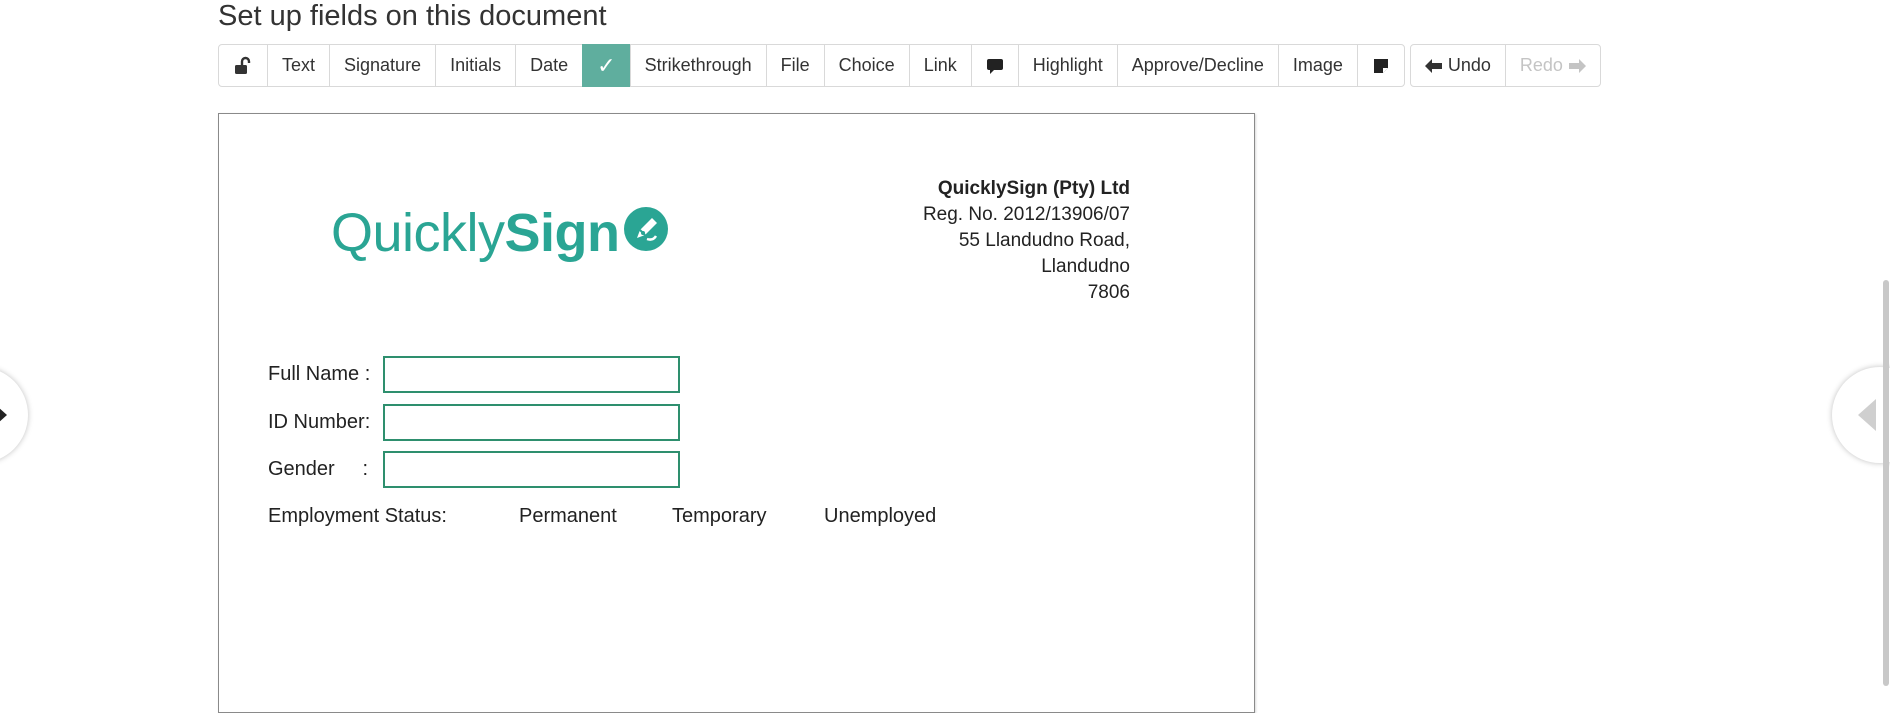 Image resolution: width=1890 pixels, height=713 pixels. I want to click on full-name-field, so click(531, 374).